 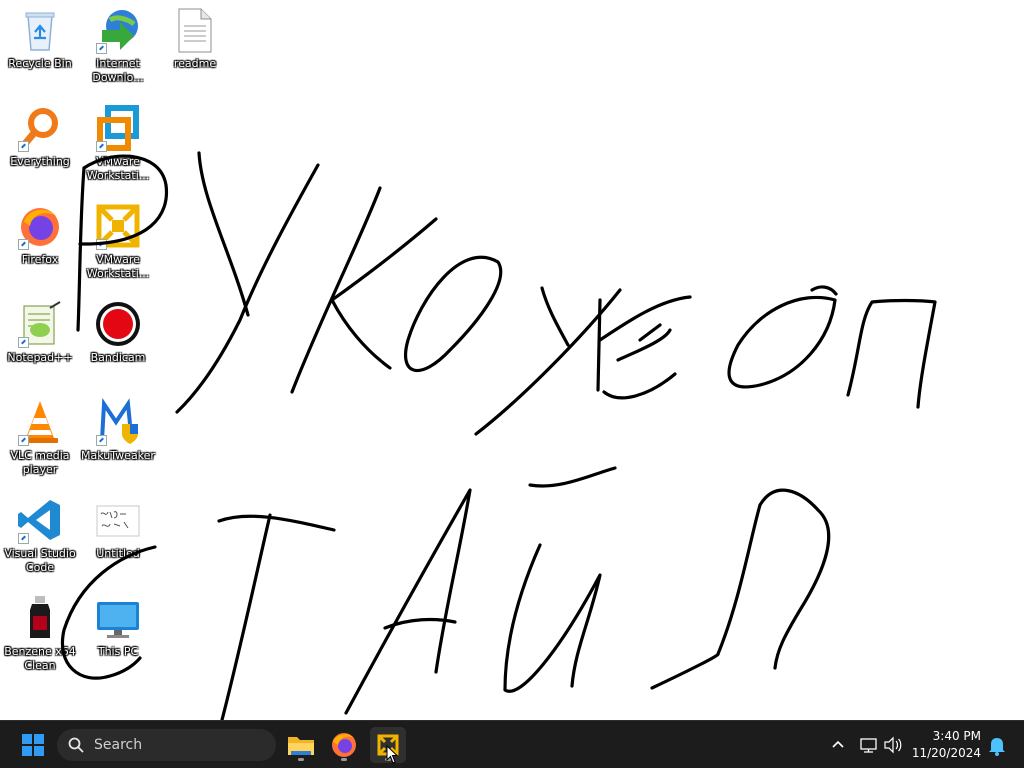 I want to click on notepadpp-label: Notepad++, so click(x=40, y=357).